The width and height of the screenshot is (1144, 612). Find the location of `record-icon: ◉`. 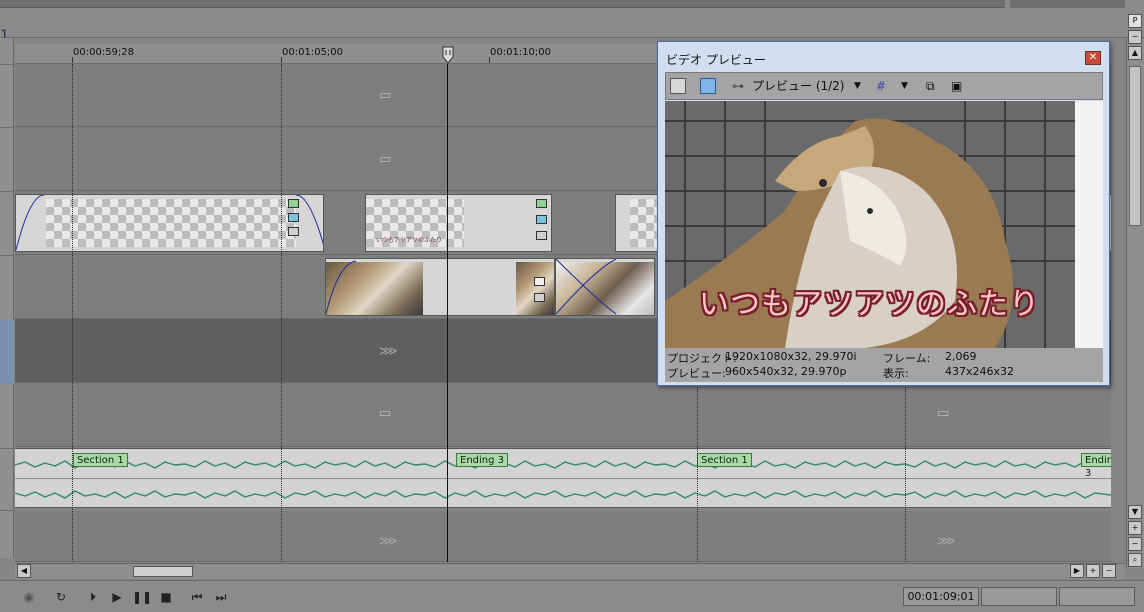

record-icon: ◉ is located at coordinates (29, 597).